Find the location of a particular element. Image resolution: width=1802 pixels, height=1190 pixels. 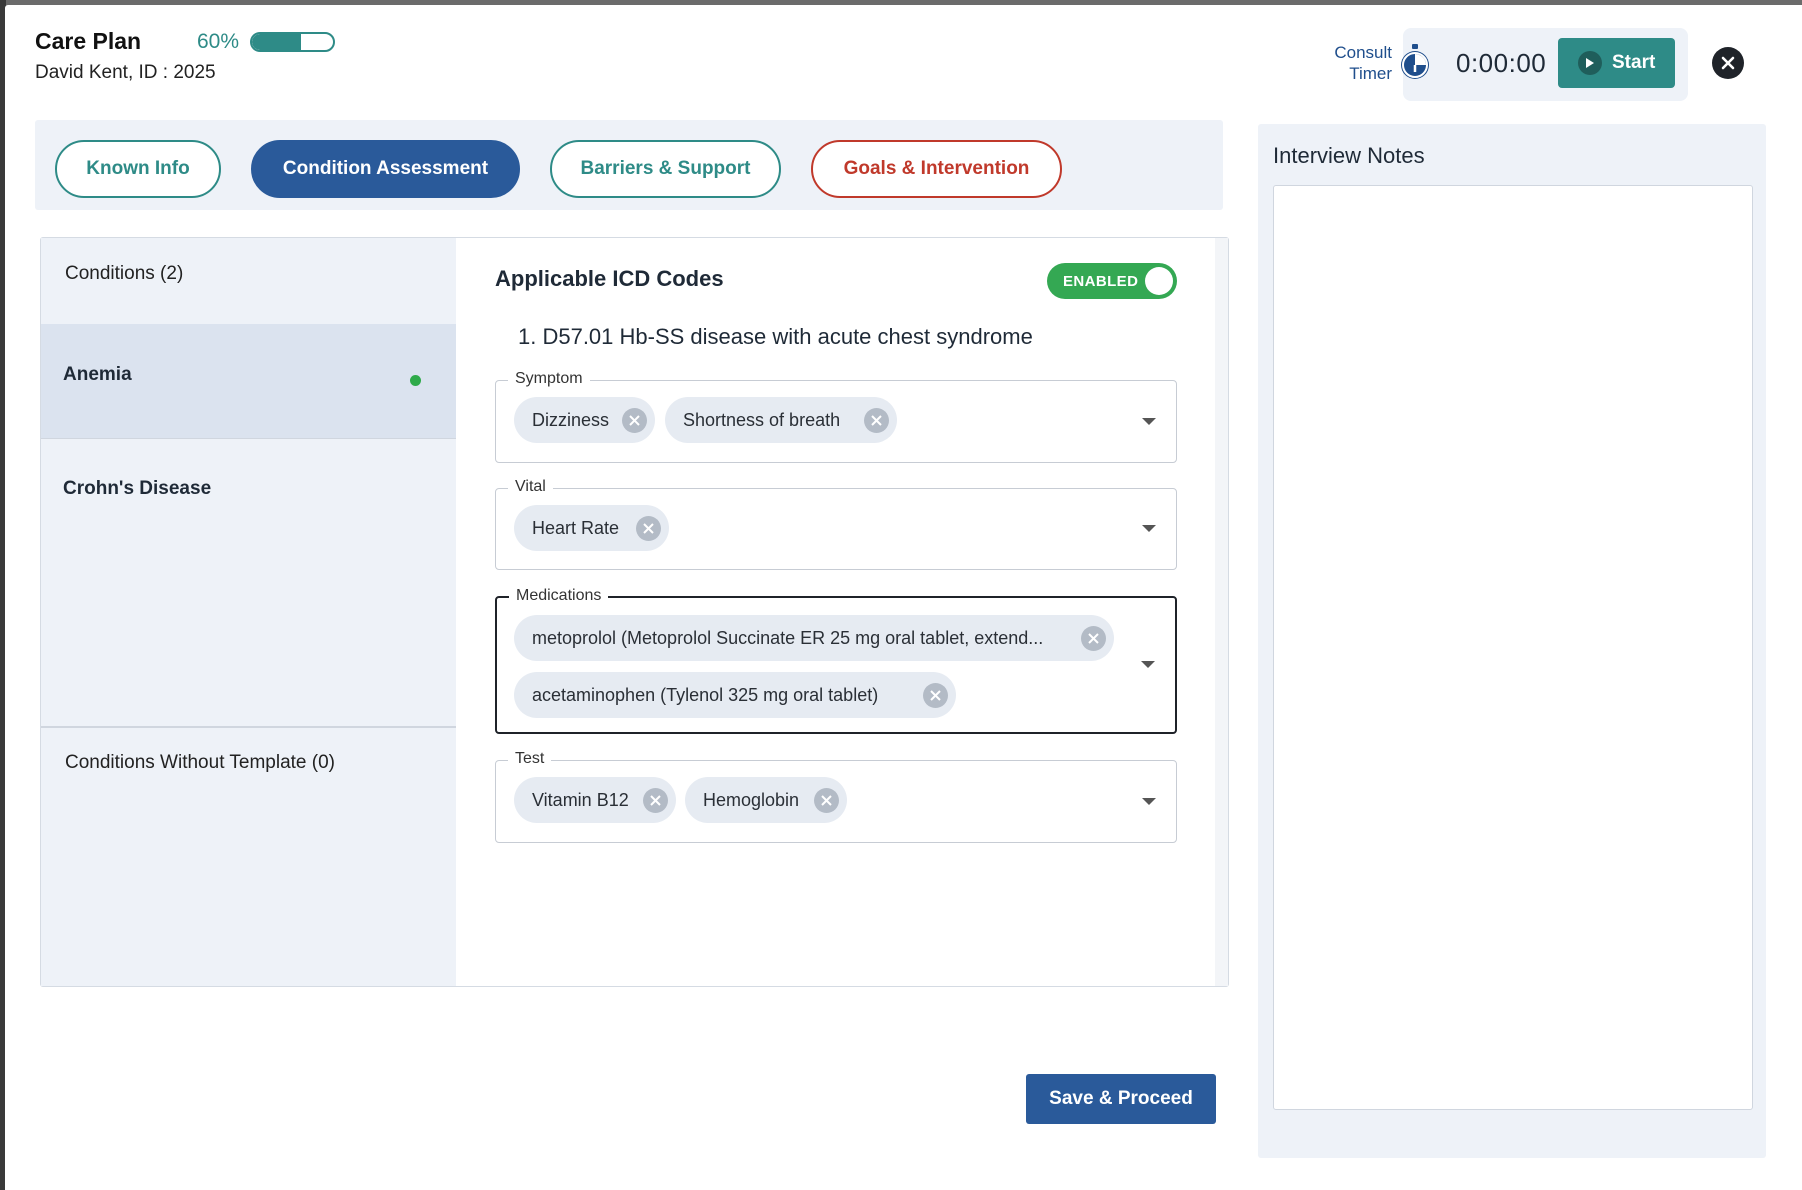

condition-label-anemia: Anemia is located at coordinates (97, 375).